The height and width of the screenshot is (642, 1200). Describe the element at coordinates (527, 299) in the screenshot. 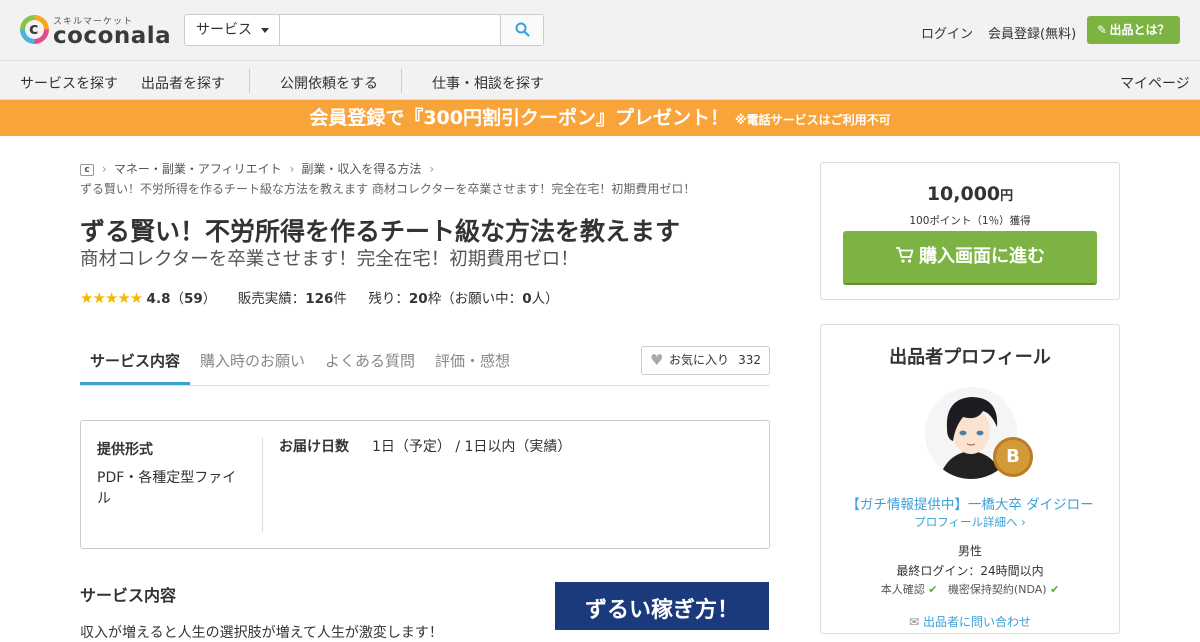

I see `requesting-count: 0` at that location.